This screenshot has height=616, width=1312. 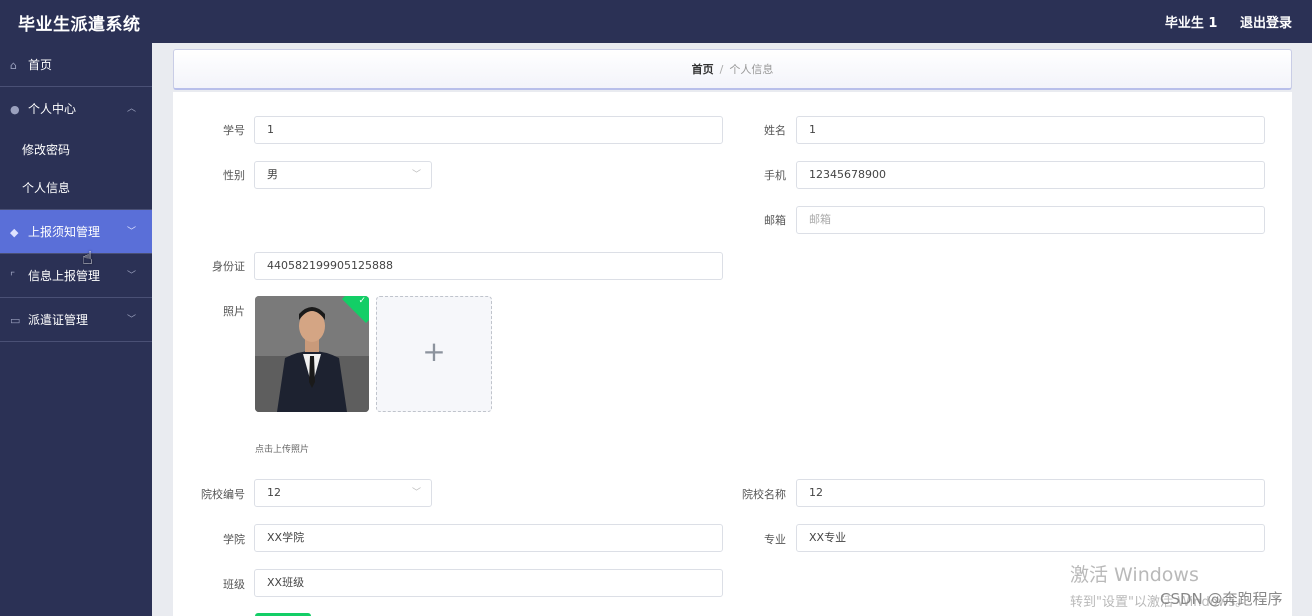 What do you see at coordinates (87, 258) in the screenshot?
I see `pointer-cursor-icon: ☝` at bounding box center [87, 258].